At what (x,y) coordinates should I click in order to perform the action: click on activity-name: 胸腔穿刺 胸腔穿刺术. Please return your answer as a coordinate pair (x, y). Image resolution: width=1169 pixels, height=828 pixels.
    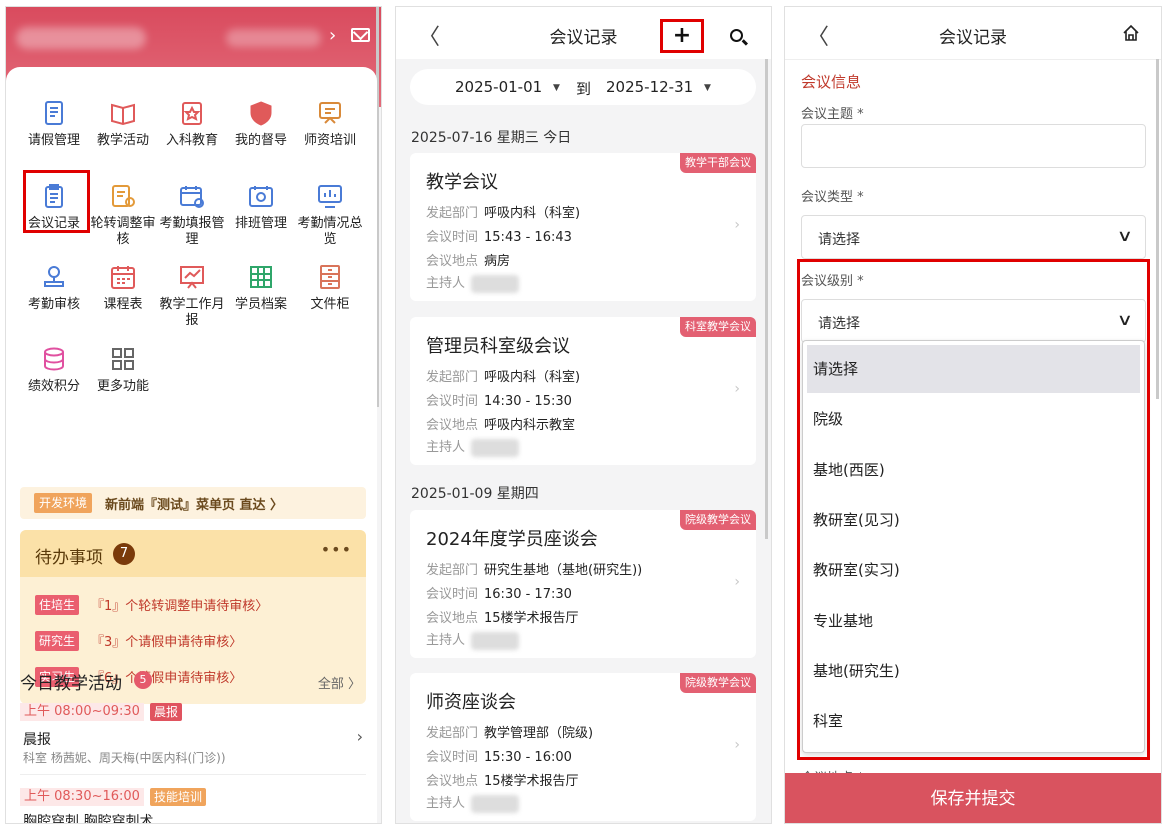
    Looking at the image, I should click on (88, 817).